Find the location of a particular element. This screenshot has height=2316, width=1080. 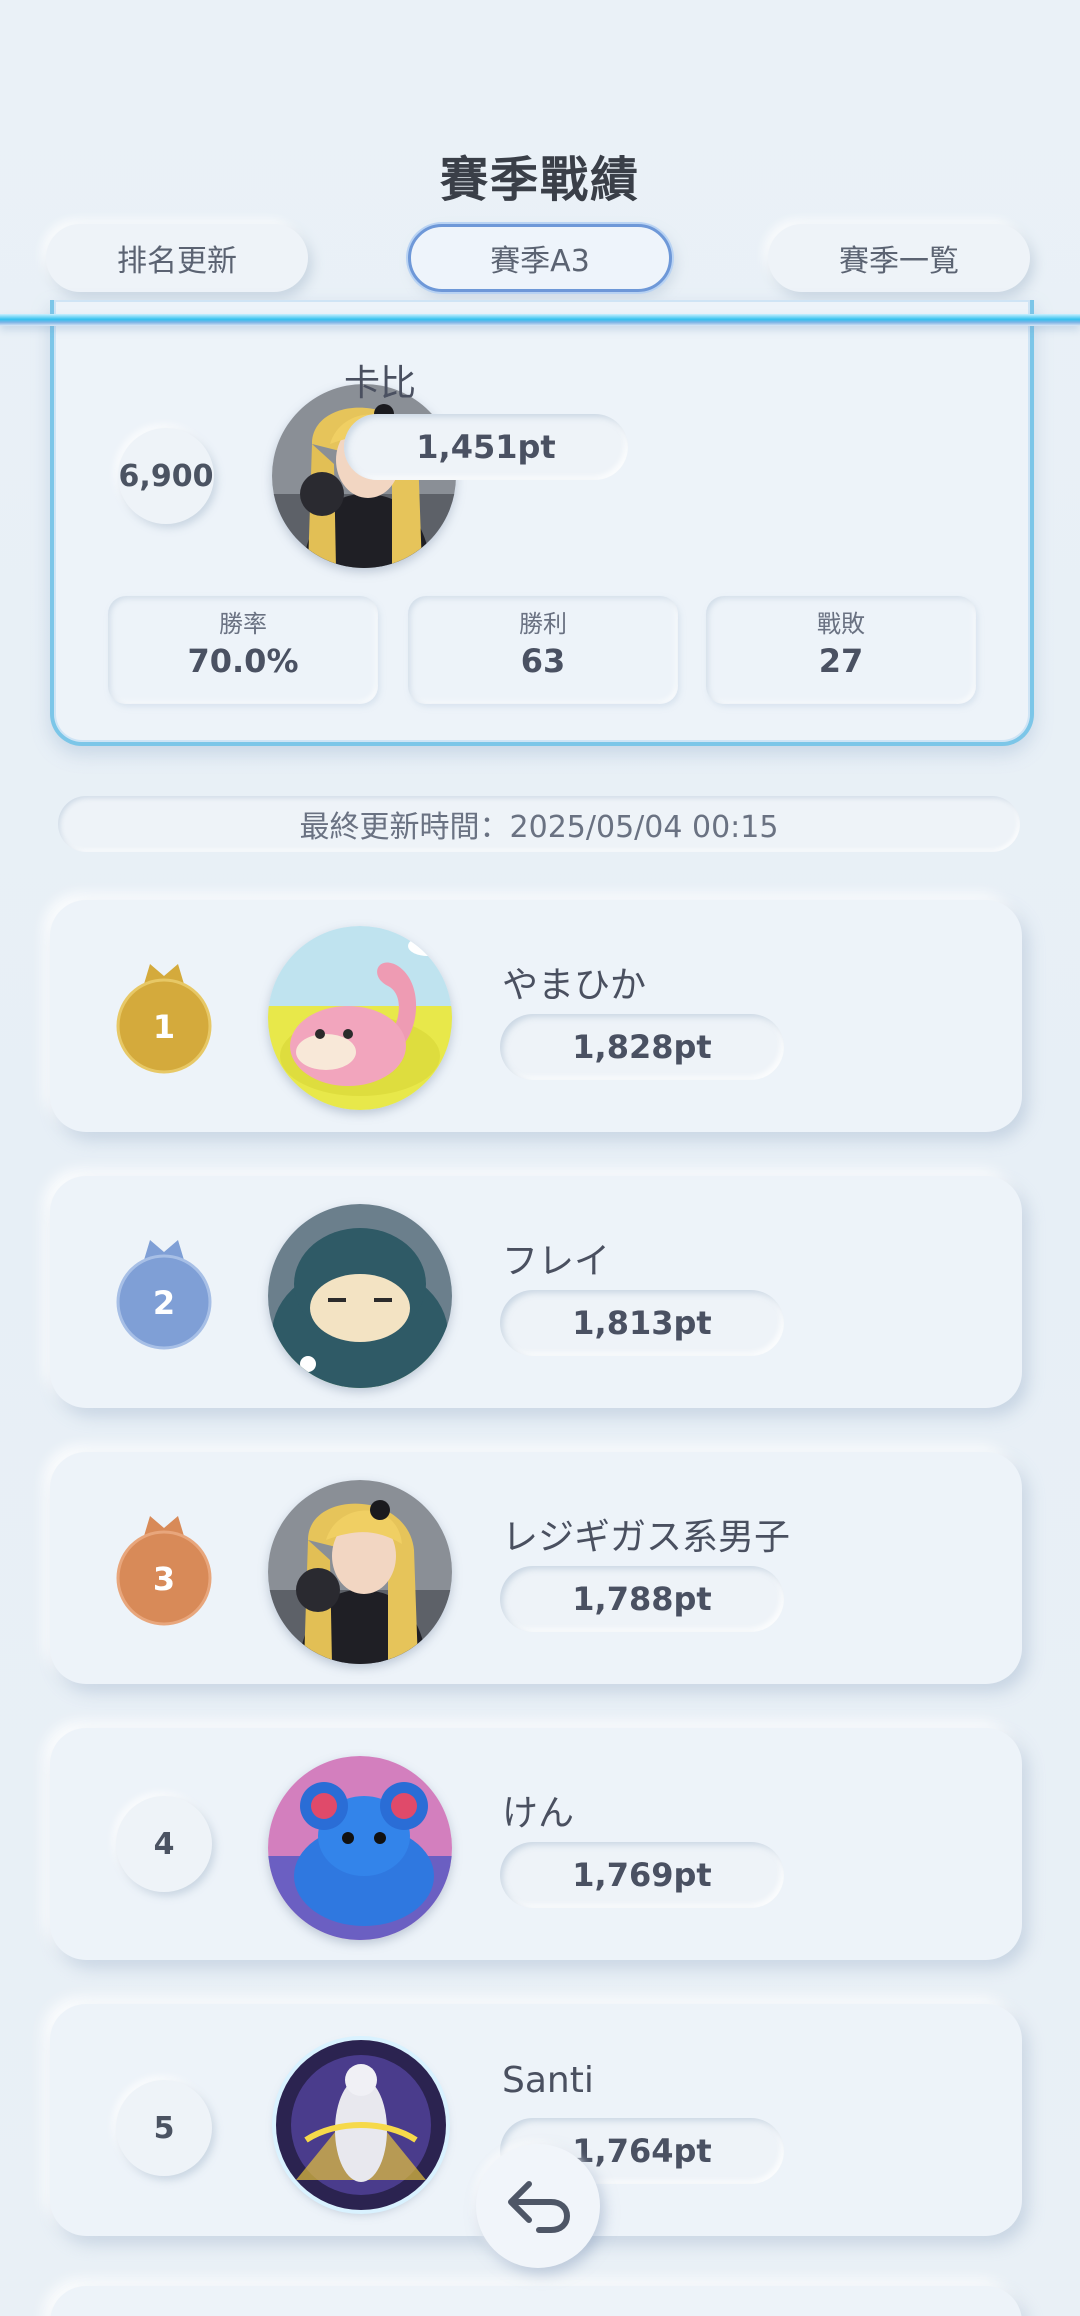

player-name: けん is located at coordinates (538, 1813).